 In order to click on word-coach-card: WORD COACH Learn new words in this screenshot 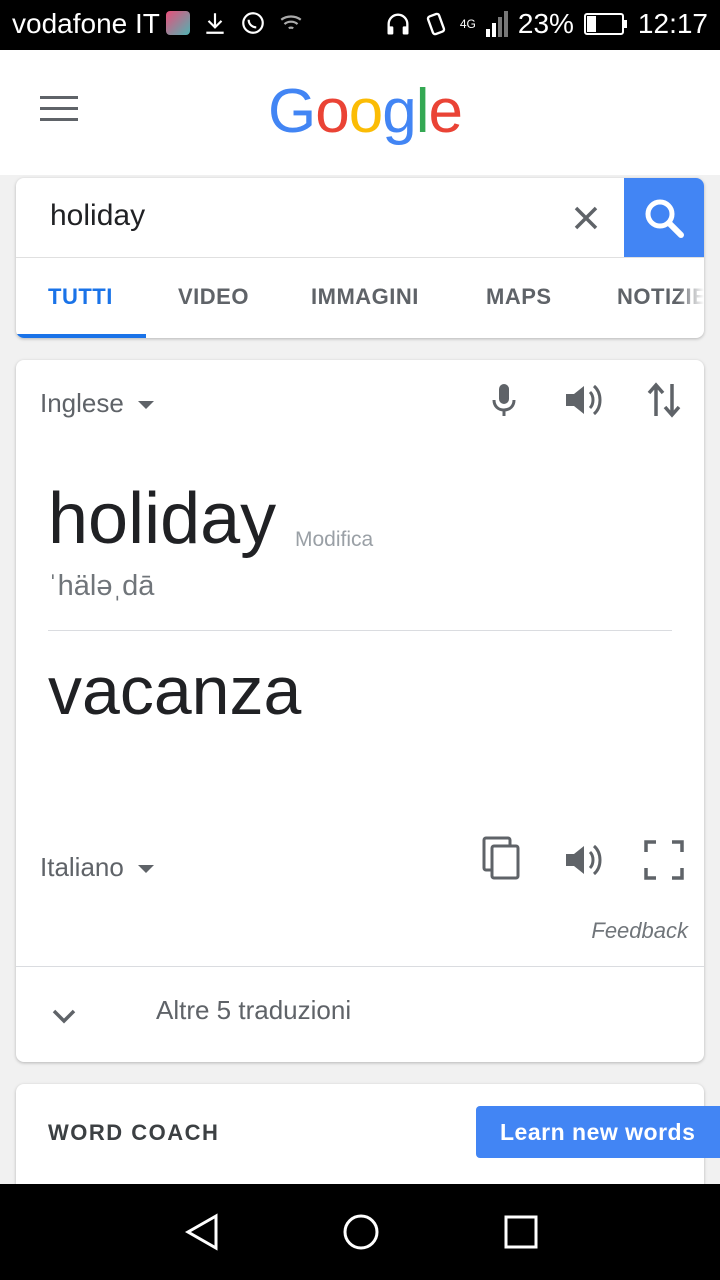, I will do `click(368, 1139)`.